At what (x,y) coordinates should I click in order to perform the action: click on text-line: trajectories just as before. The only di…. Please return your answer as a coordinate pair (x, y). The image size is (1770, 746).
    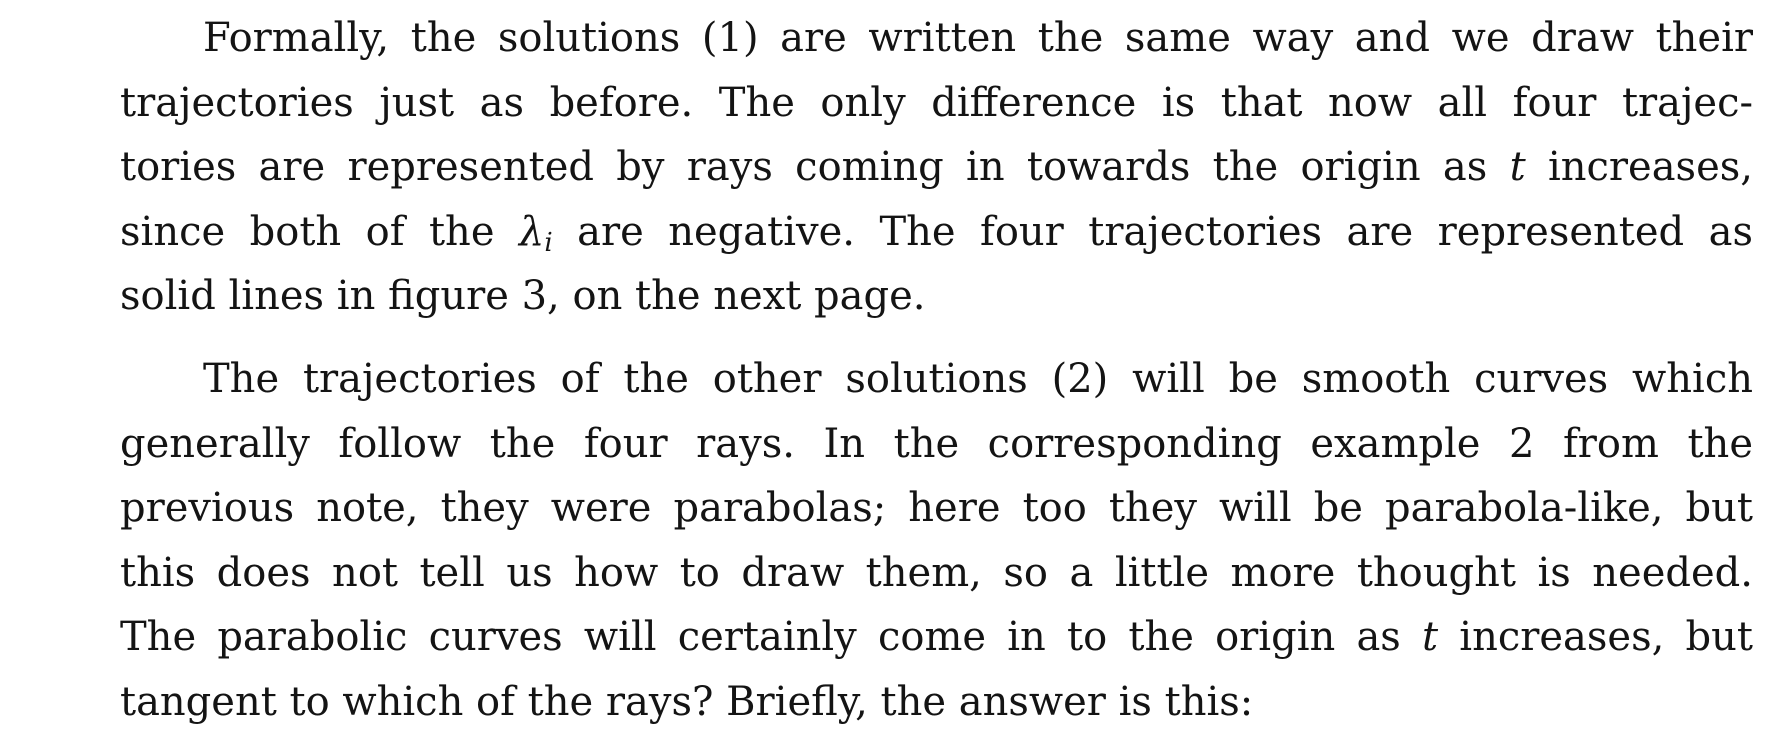
    Looking at the image, I should click on (936, 102).